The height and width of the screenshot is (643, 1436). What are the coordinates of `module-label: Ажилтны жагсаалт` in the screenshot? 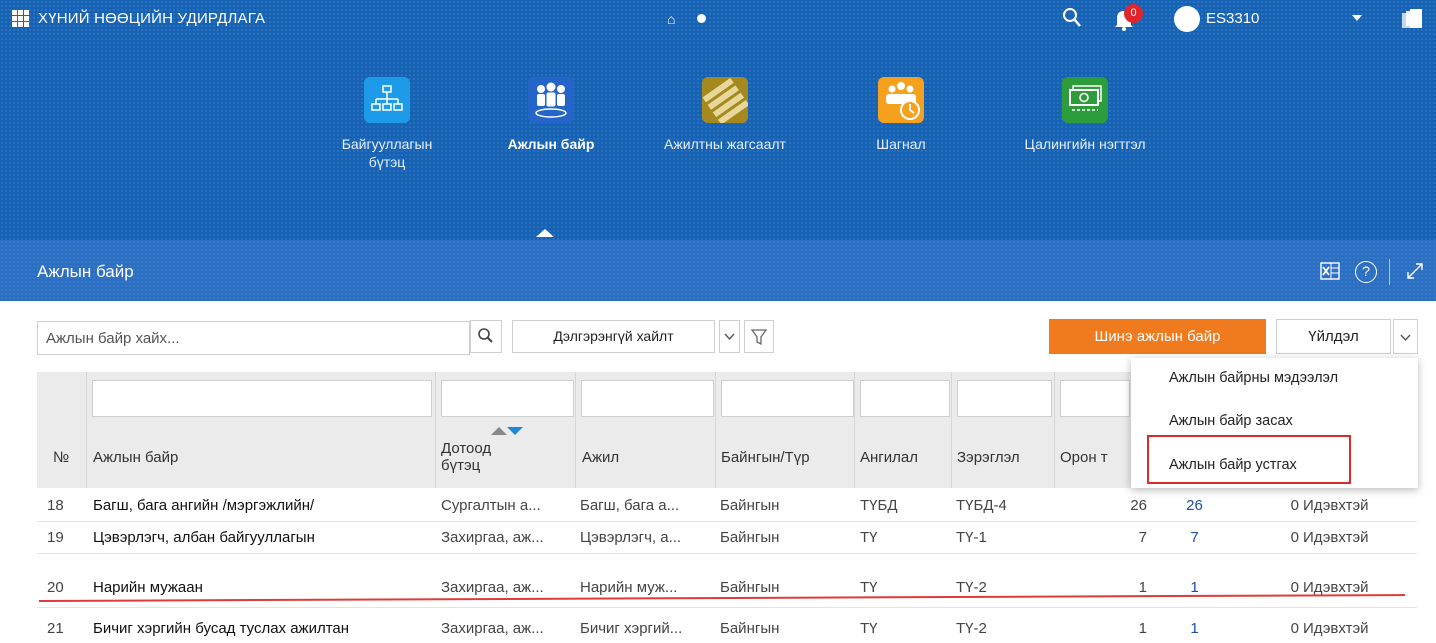 It's located at (725, 144).